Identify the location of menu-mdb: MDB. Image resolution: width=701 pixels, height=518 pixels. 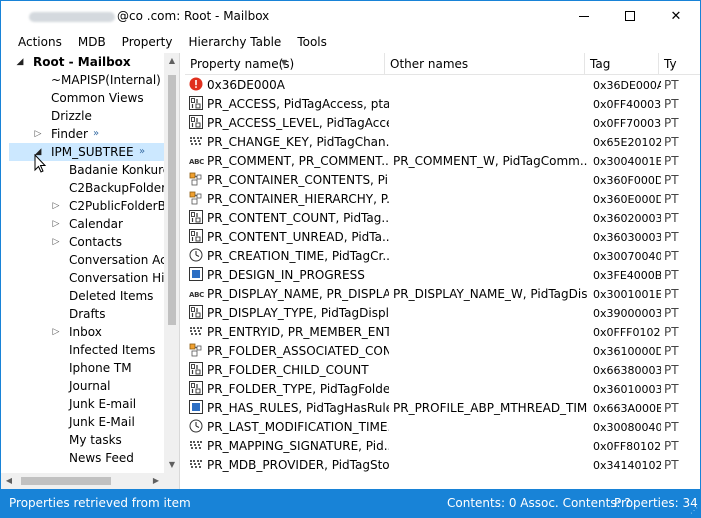
(92, 42).